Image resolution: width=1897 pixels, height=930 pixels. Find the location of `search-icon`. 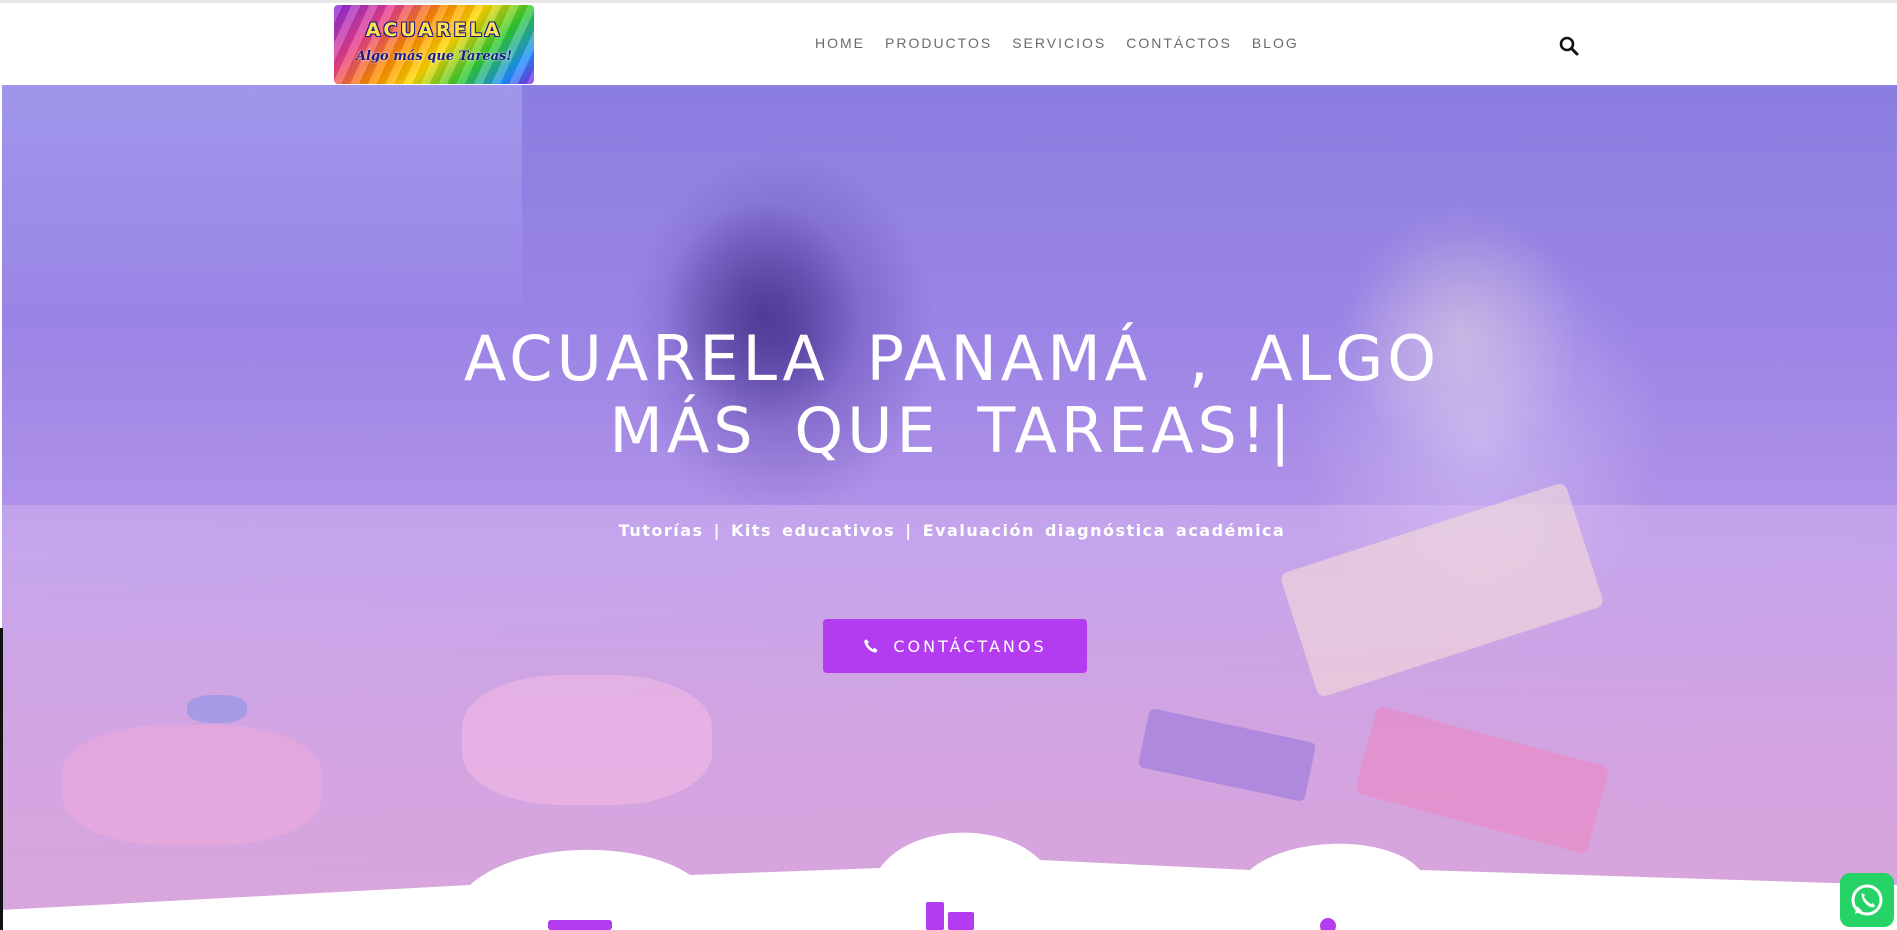

search-icon is located at coordinates (1569, 46).